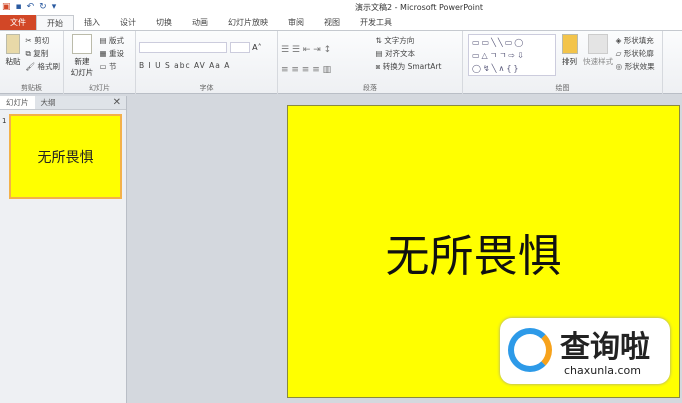  Describe the element at coordinates (43, 66) in the screenshot. I see `format-painter-button: 🖌 格式刷` at that location.